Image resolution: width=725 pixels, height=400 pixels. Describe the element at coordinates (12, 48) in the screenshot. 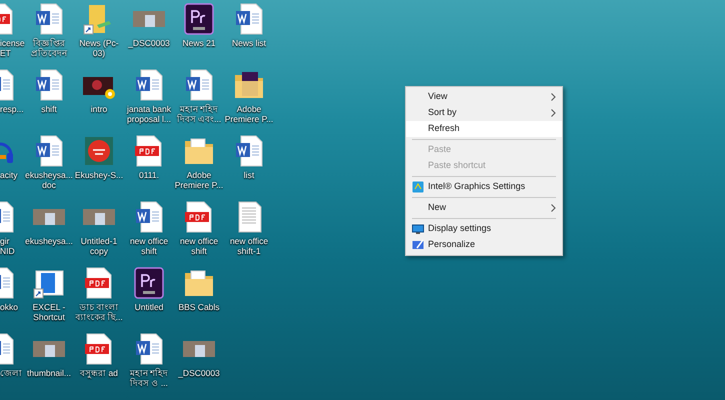

I see `icon-label: icense ET` at that location.